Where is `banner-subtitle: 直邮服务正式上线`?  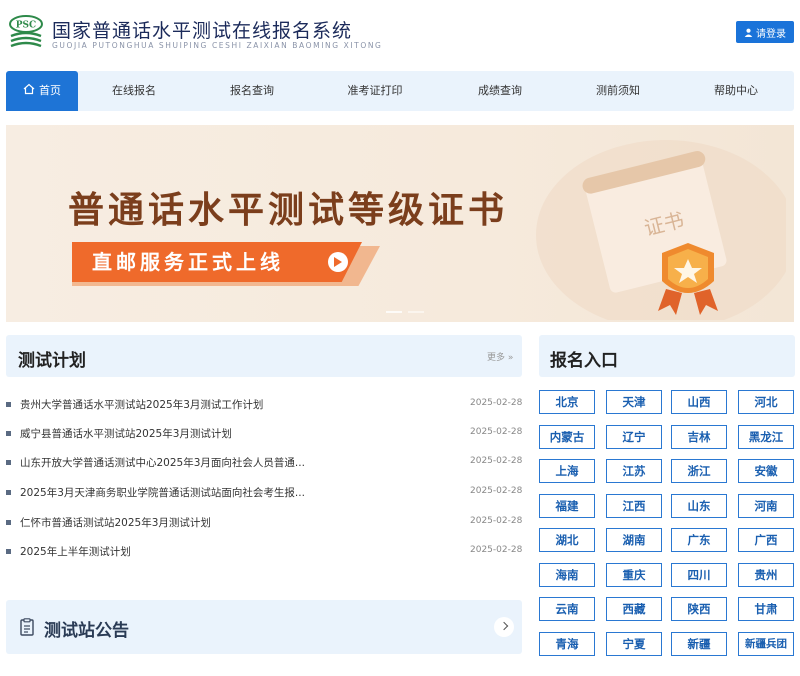
banner-subtitle: 直邮服务正式上线 is located at coordinates (188, 262).